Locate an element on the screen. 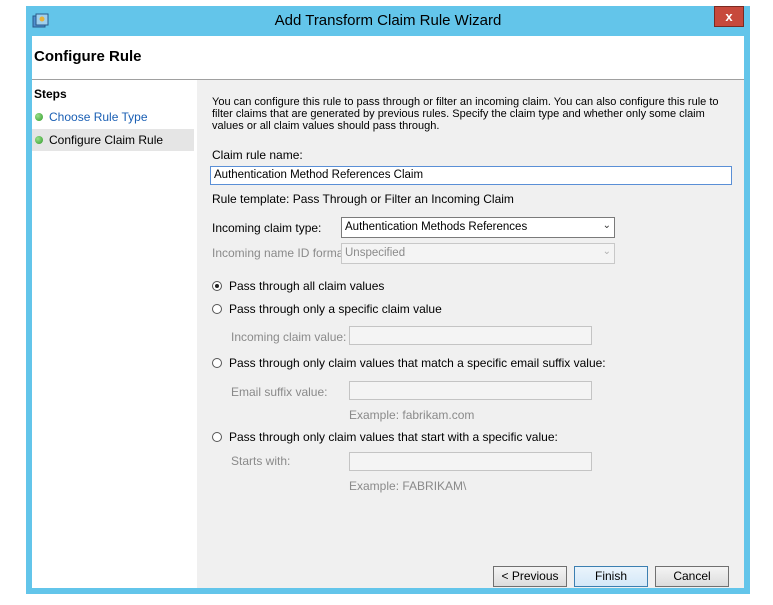  incoming-name-id-format-label: Incoming name ID format: is located at coordinates (281, 253).